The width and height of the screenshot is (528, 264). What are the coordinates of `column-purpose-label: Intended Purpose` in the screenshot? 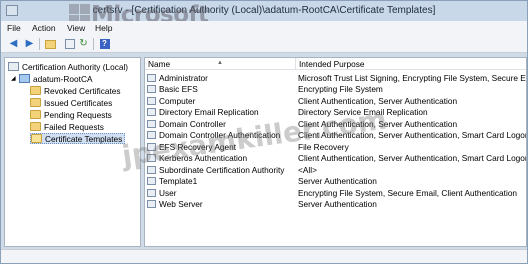 It's located at (332, 63).